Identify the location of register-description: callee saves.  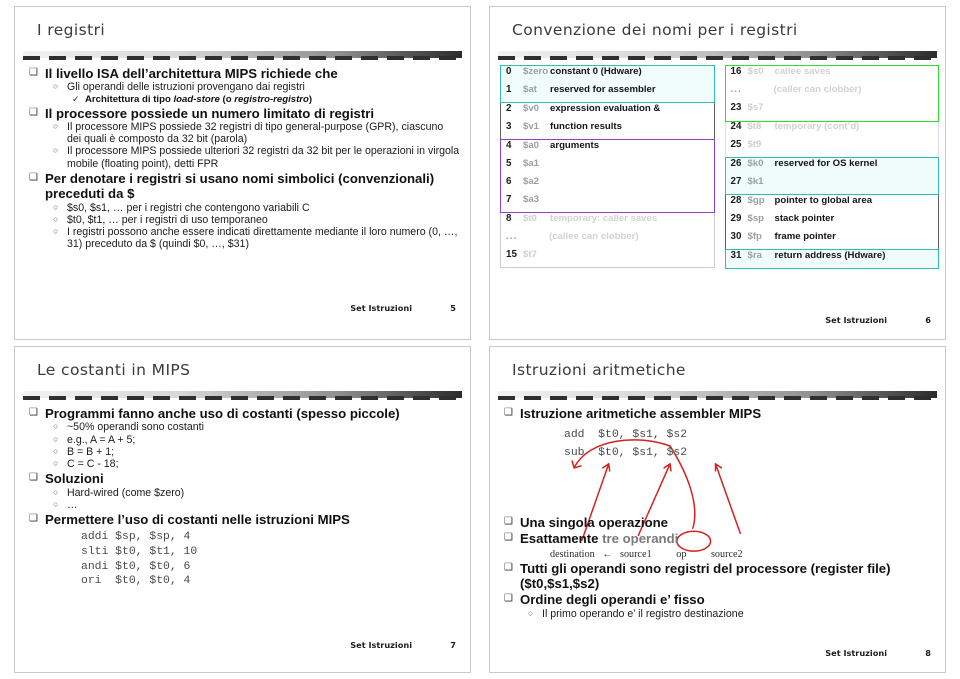
(802, 71).